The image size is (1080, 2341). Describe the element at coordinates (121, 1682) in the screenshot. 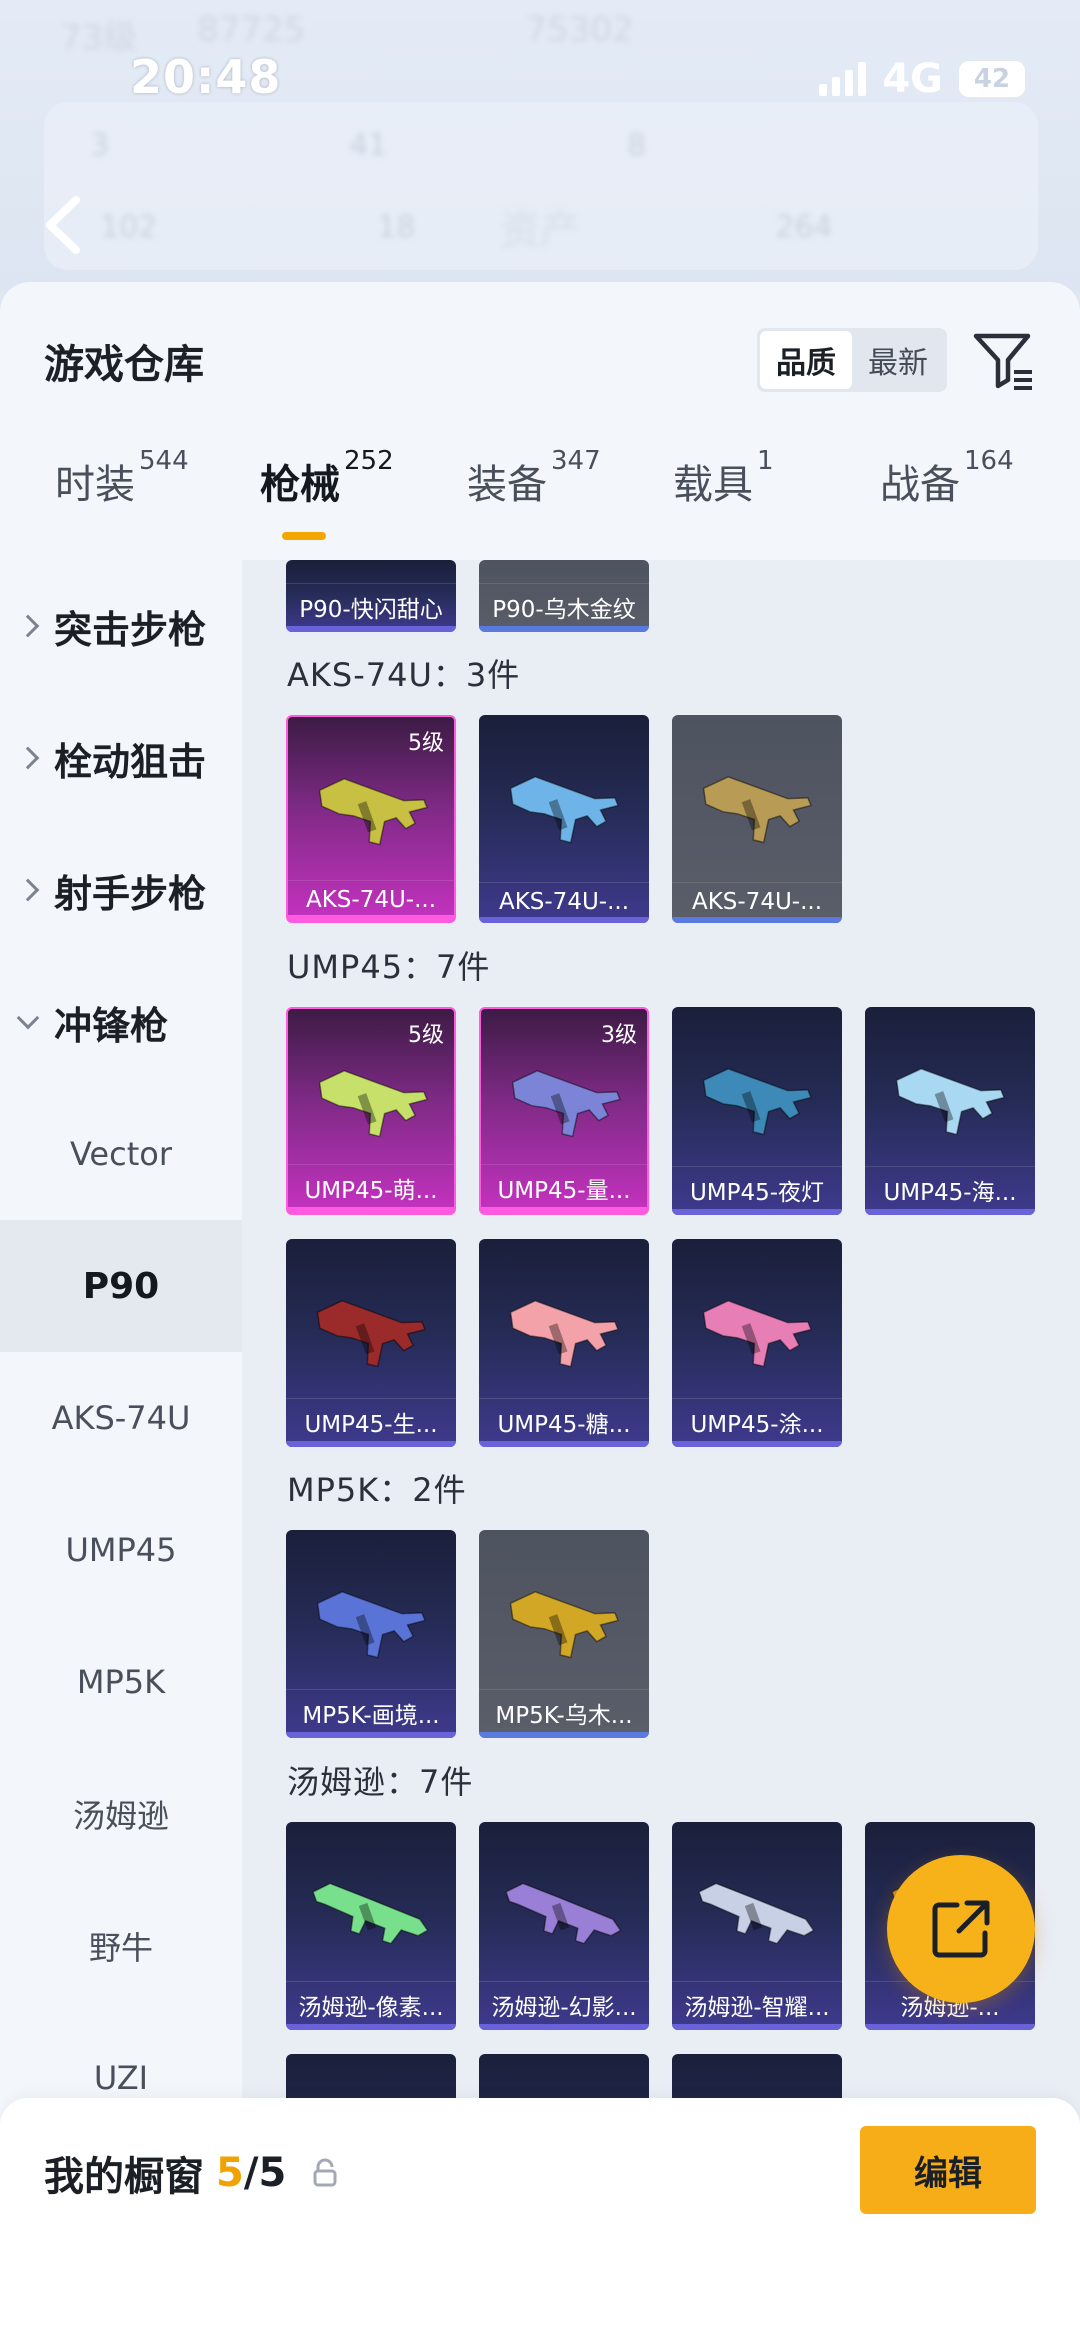

I see `sidebar-item-mp5k: MP5K` at that location.